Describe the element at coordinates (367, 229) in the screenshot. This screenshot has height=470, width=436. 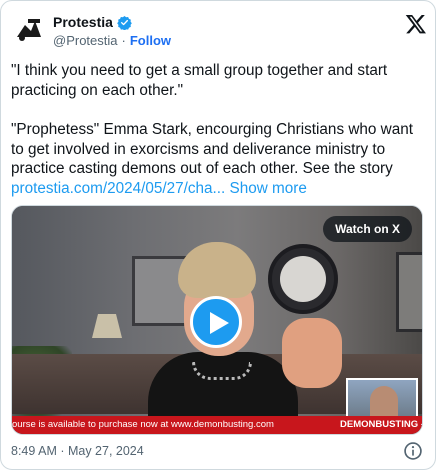
I see `watch-on-x-button: Watch on X` at that location.